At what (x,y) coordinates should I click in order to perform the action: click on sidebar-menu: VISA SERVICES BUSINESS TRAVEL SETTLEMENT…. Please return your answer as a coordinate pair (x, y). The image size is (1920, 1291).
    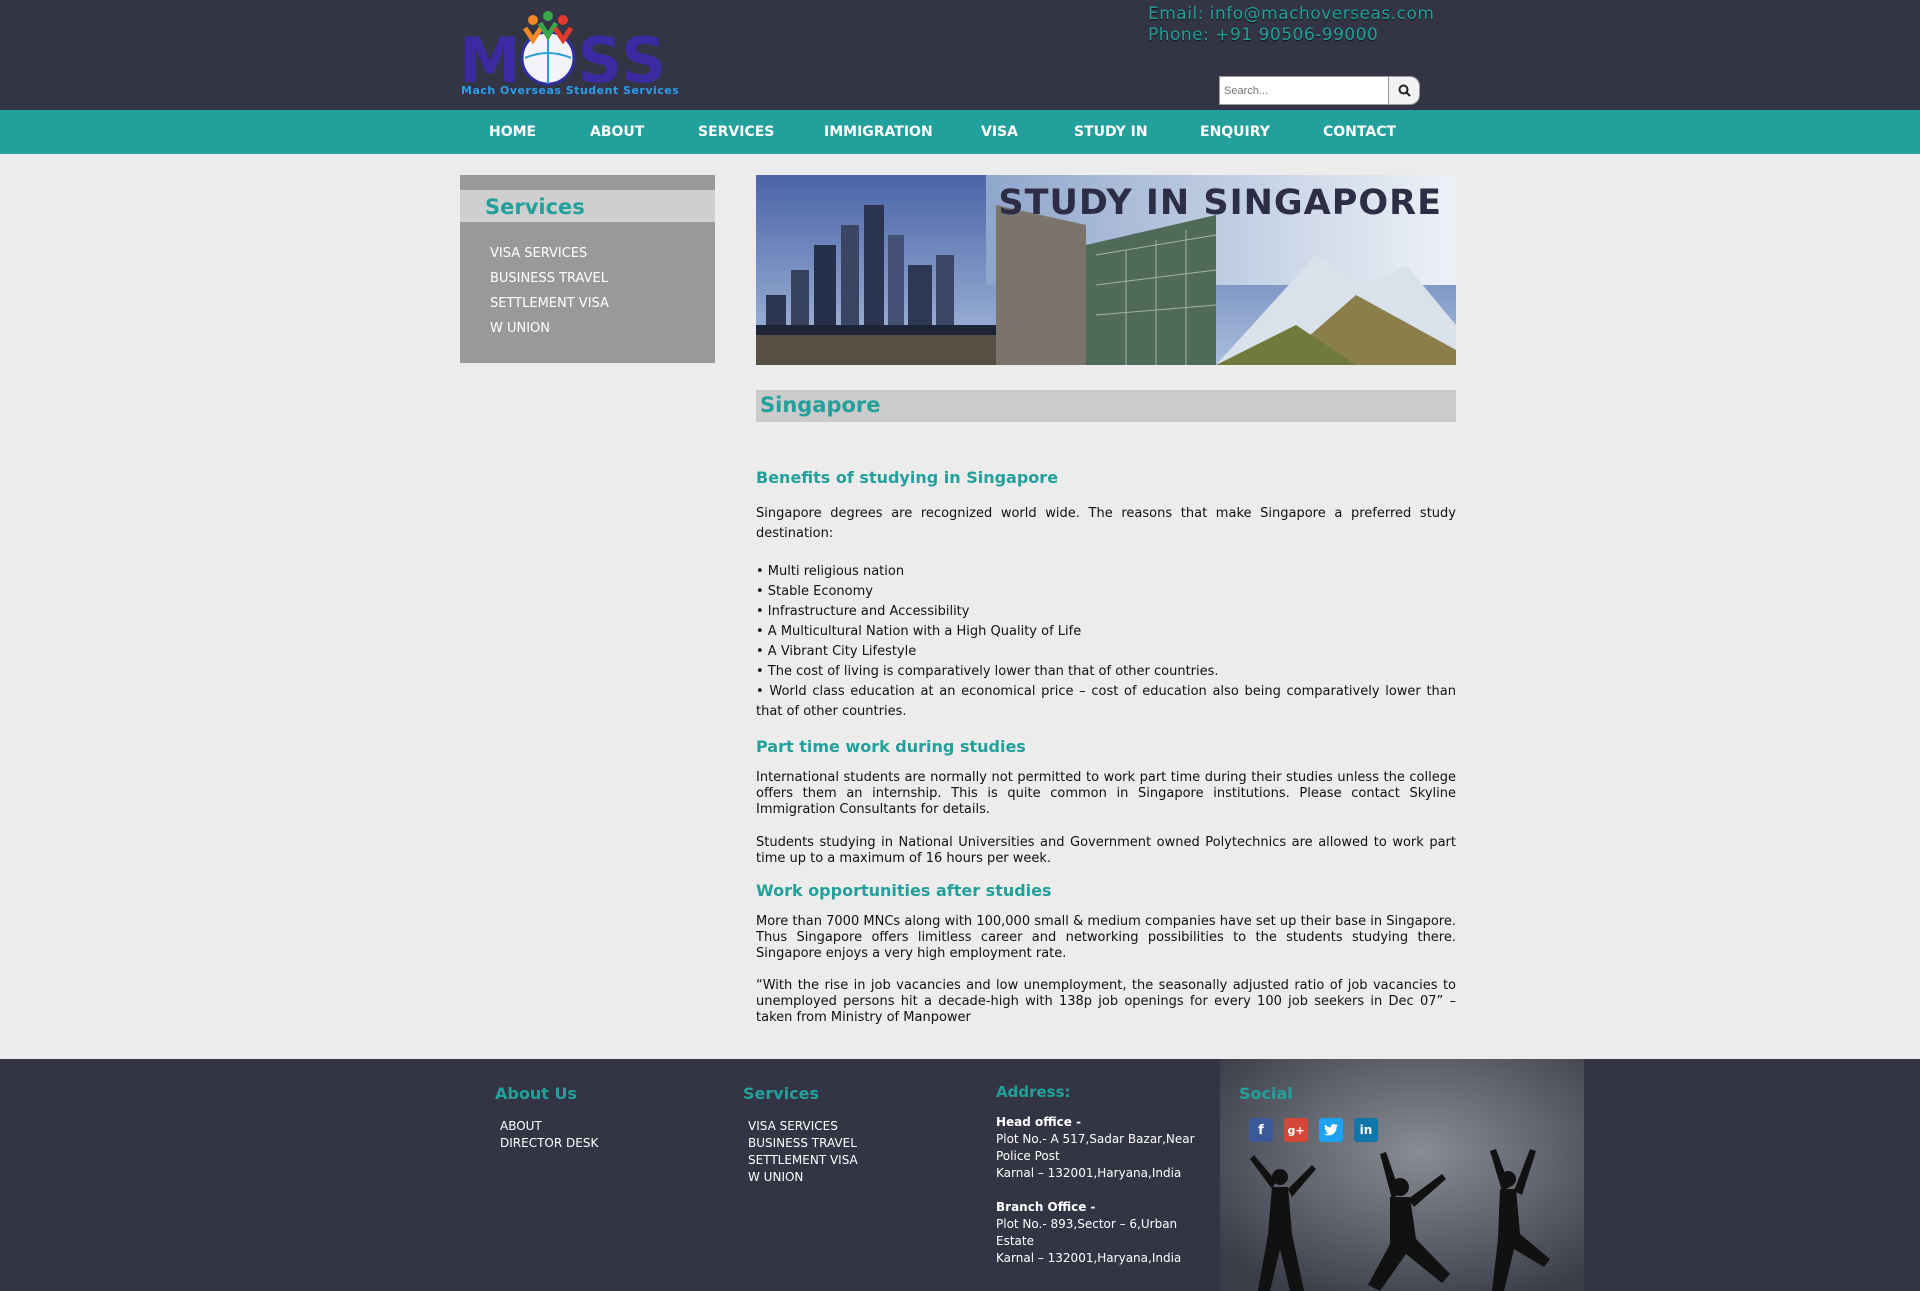
    Looking at the image, I should click on (549, 296).